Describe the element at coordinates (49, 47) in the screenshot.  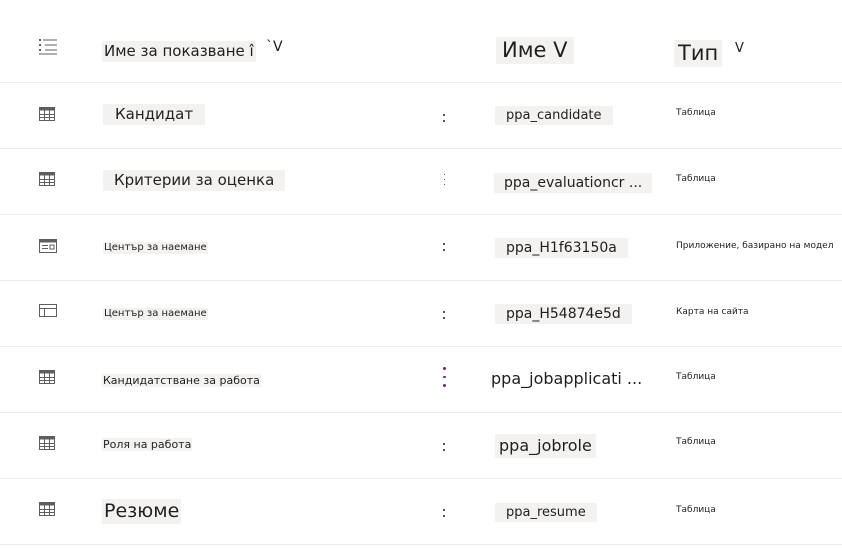
I see `list-view-icon` at that location.